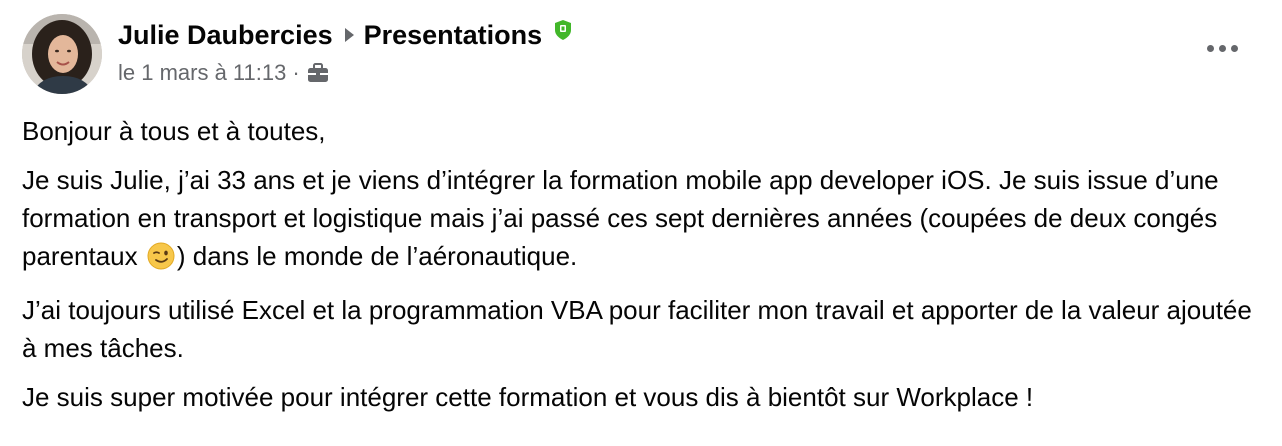 The height and width of the screenshot is (446, 1282). I want to click on author-line: Julie Daubercies Presentations, so click(345, 35).